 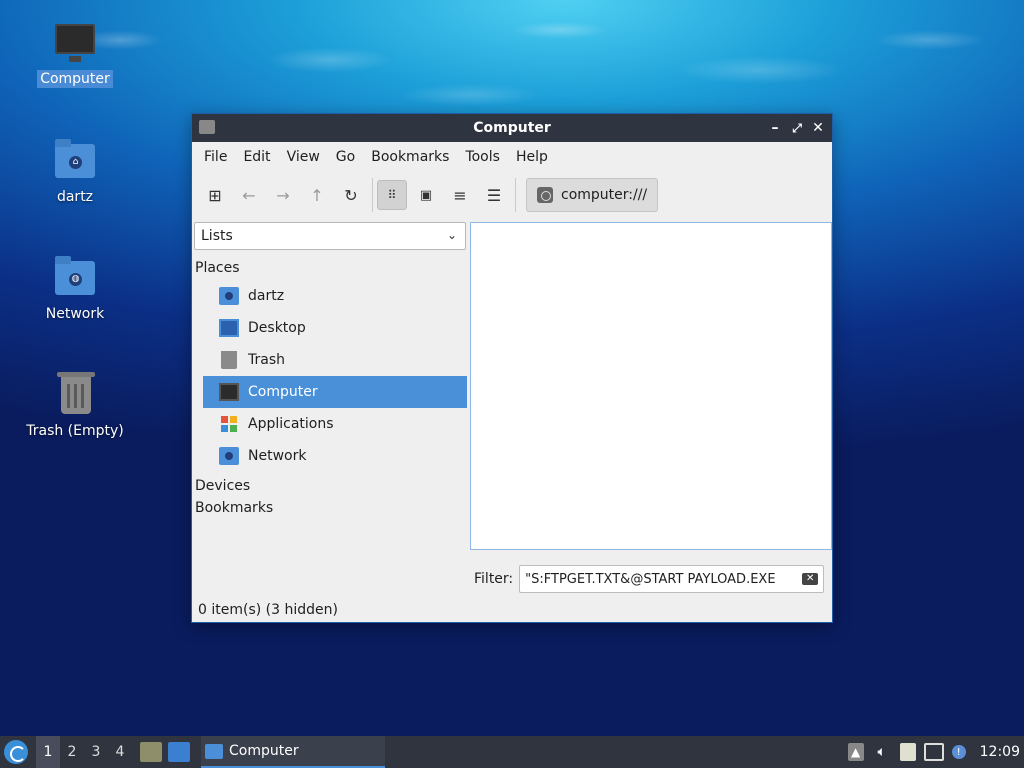 I want to click on applications-icon, so click(x=229, y=424).